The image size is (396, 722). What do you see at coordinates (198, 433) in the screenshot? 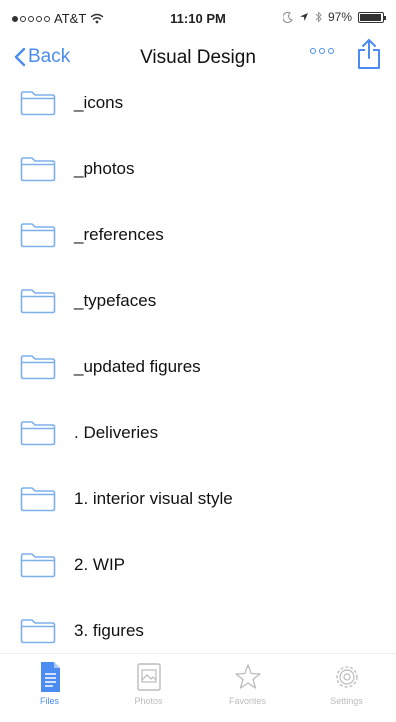
I see `folder-row: . Deliveries` at bounding box center [198, 433].